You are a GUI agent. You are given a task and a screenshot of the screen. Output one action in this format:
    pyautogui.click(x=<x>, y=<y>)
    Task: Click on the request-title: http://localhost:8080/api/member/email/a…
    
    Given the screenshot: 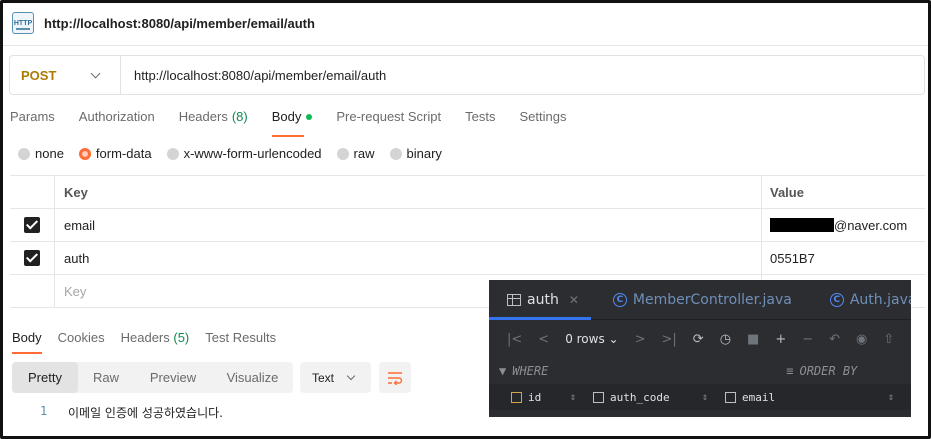 What is the action you would take?
    pyautogui.click(x=179, y=23)
    